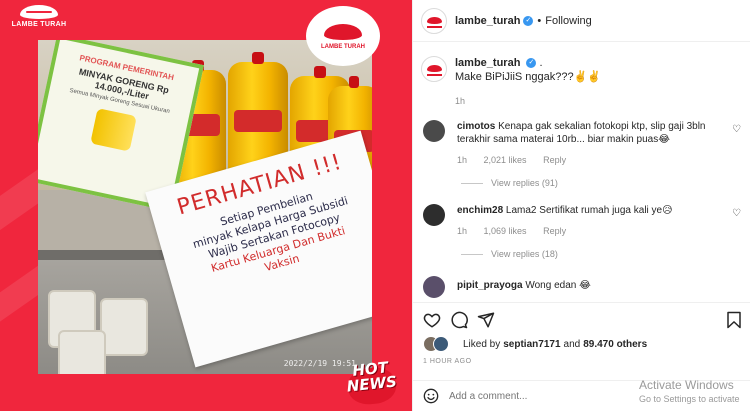  Describe the element at coordinates (528, 77) in the screenshot. I see `caption-text: Make BiPiJiiS nggak???✌️✌️` at that location.